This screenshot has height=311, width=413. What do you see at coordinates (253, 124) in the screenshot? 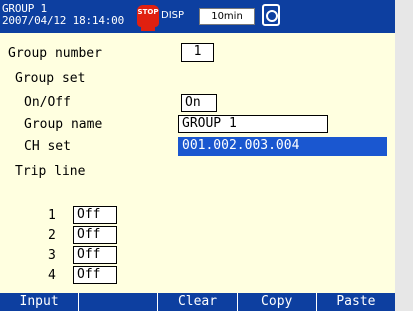
I see `group-name-field: GROUP 1` at bounding box center [253, 124].